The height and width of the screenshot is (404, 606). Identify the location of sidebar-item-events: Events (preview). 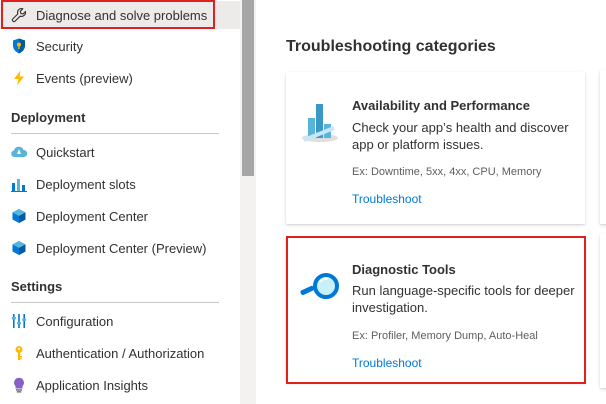
(120, 78).